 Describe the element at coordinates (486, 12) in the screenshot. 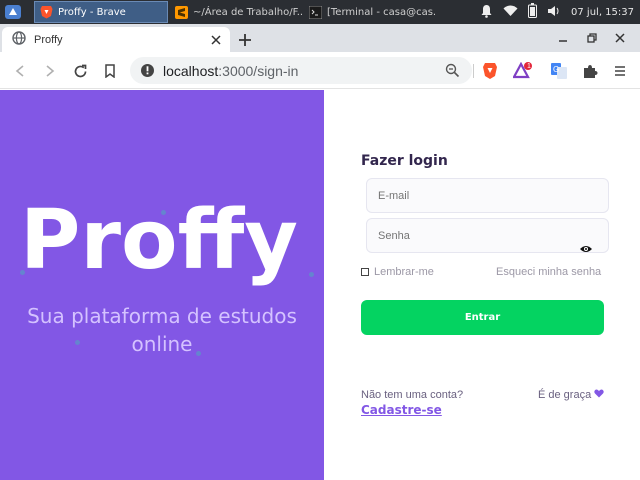

I see `notification-bell-icon` at that location.